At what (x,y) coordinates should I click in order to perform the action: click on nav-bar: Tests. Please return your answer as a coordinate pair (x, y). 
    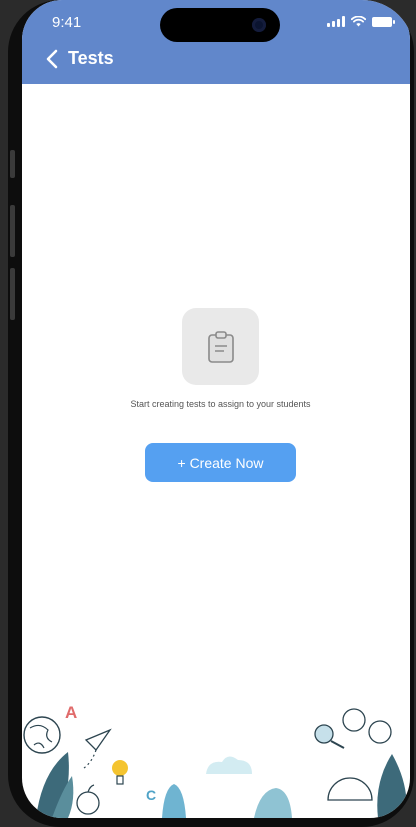
    Looking at the image, I should click on (80, 58).